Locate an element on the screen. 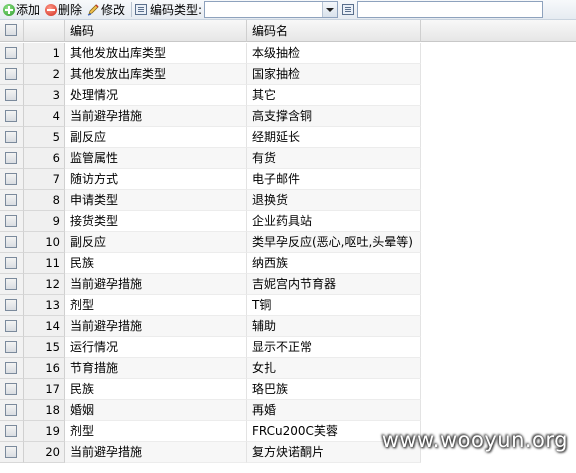  table-row: 17 民族 珞巴族 is located at coordinates (288, 389).